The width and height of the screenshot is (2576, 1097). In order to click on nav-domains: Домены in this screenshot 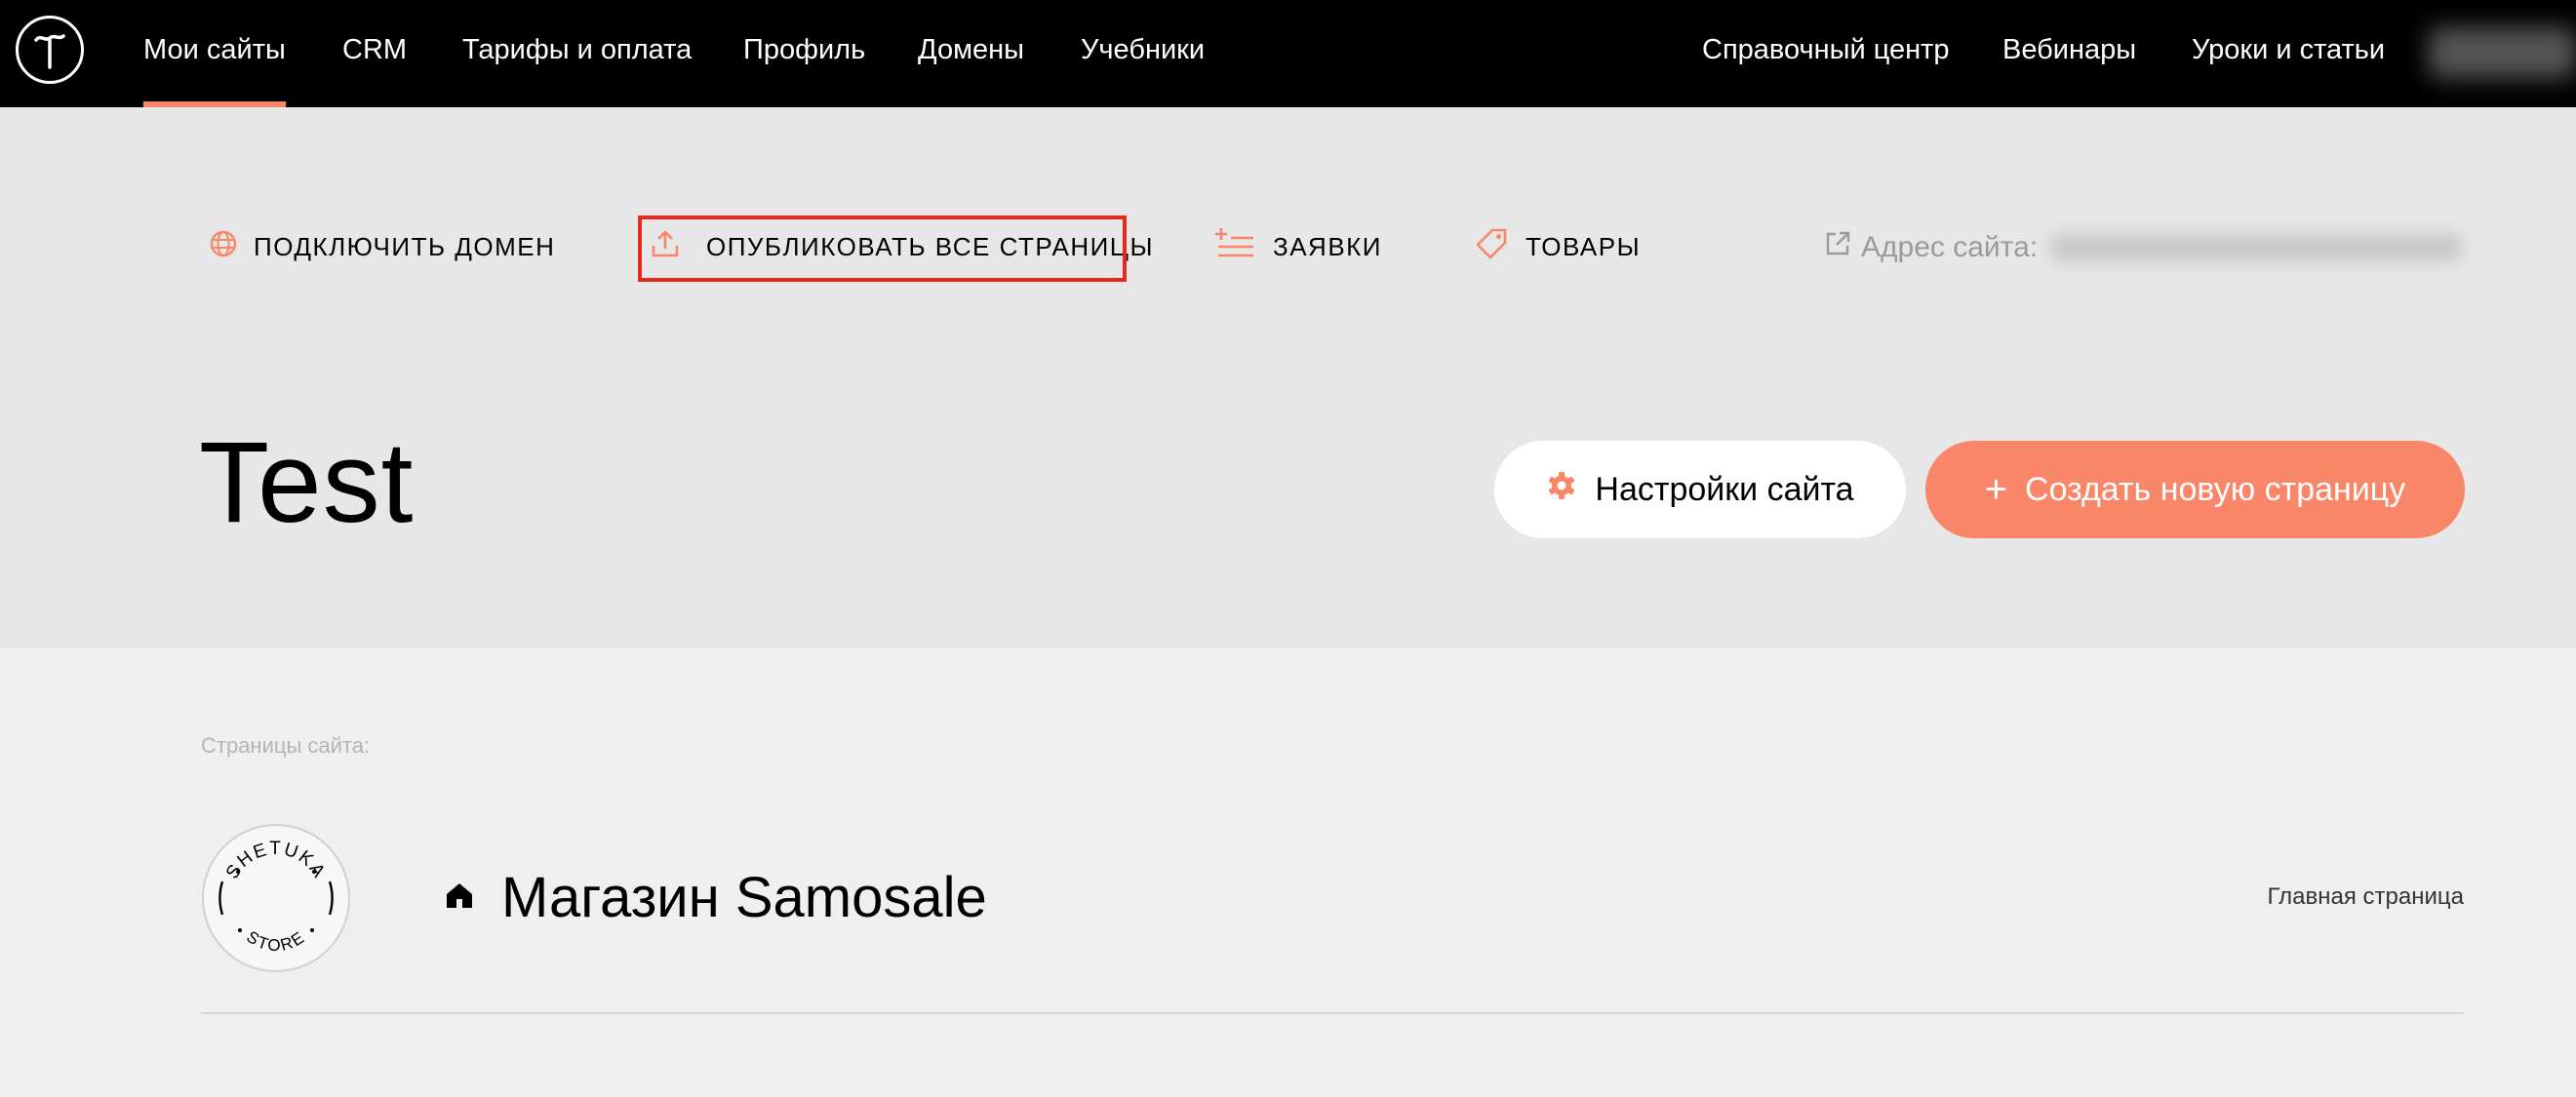, I will do `click(971, 53)`.